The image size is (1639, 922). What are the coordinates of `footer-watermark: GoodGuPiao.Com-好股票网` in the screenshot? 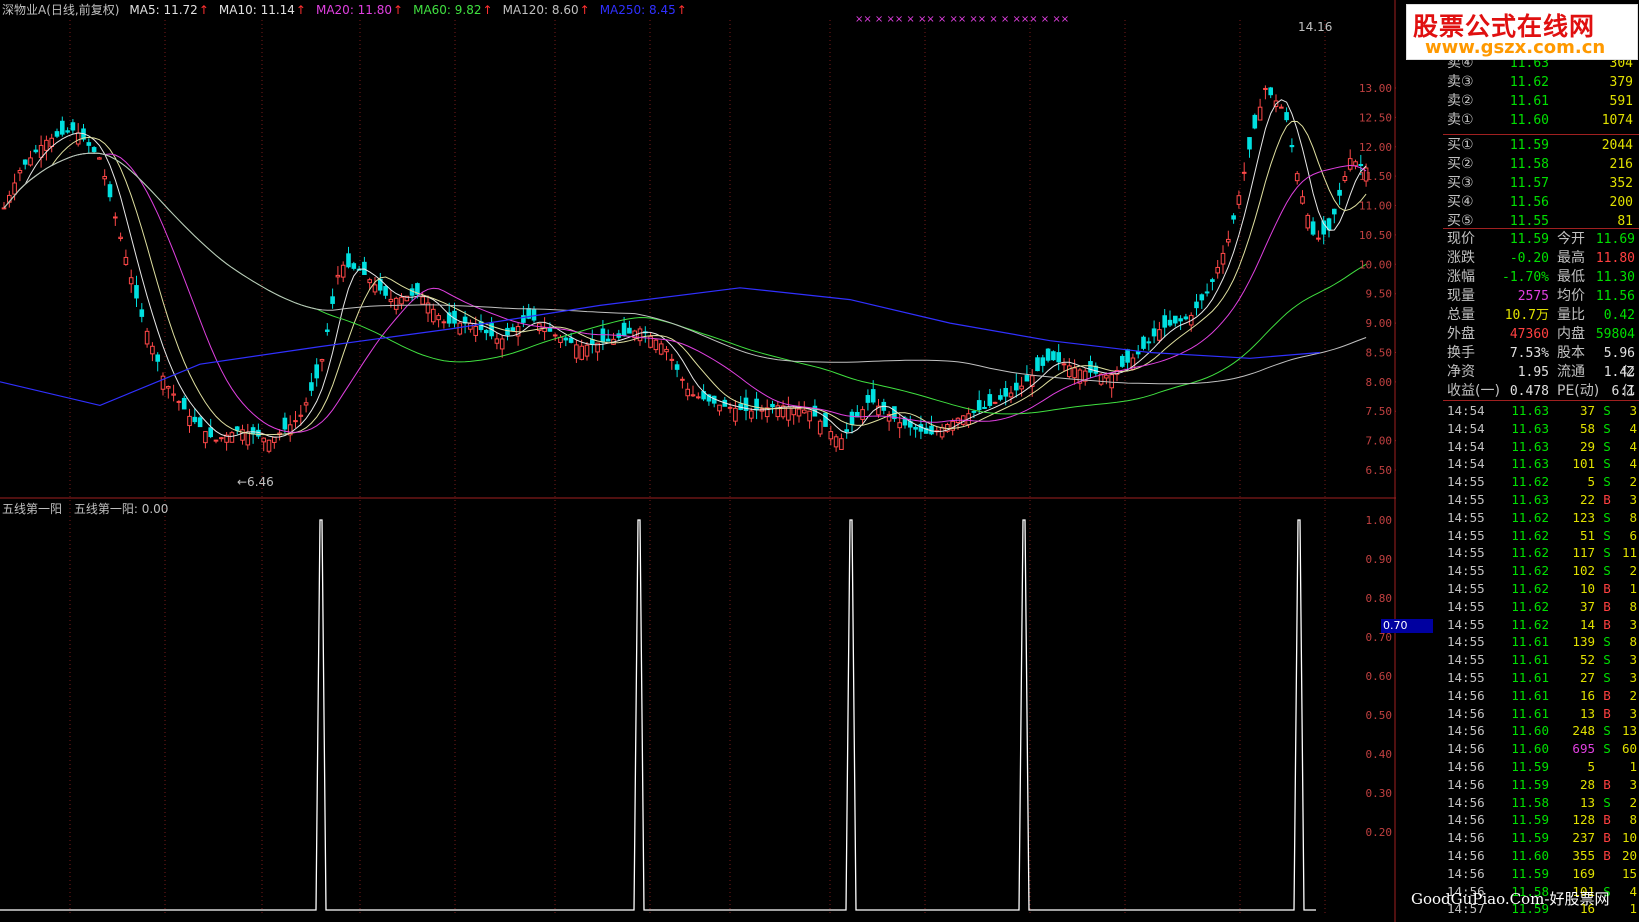 It's located at (1510, 899).